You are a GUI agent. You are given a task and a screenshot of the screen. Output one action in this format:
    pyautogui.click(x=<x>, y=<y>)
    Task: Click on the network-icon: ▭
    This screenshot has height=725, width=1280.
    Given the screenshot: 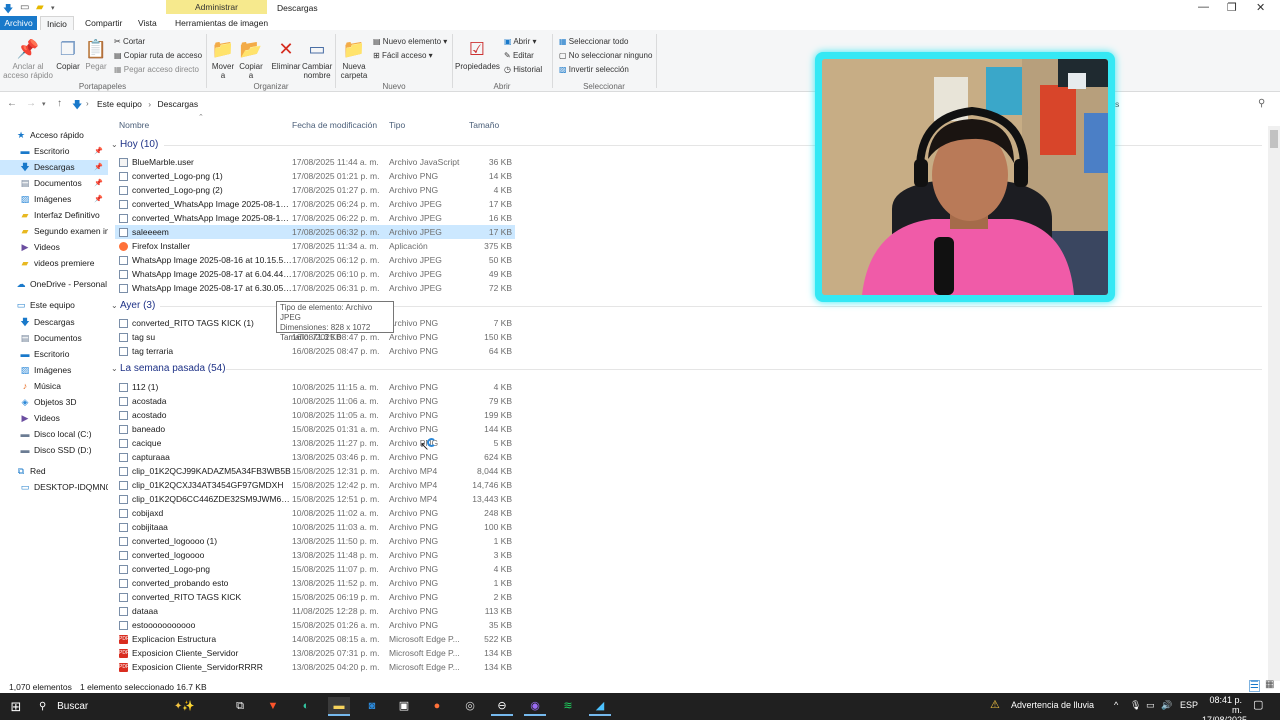 What is the action you would take?
    pyautogui.click(x=1150, y=705)
    